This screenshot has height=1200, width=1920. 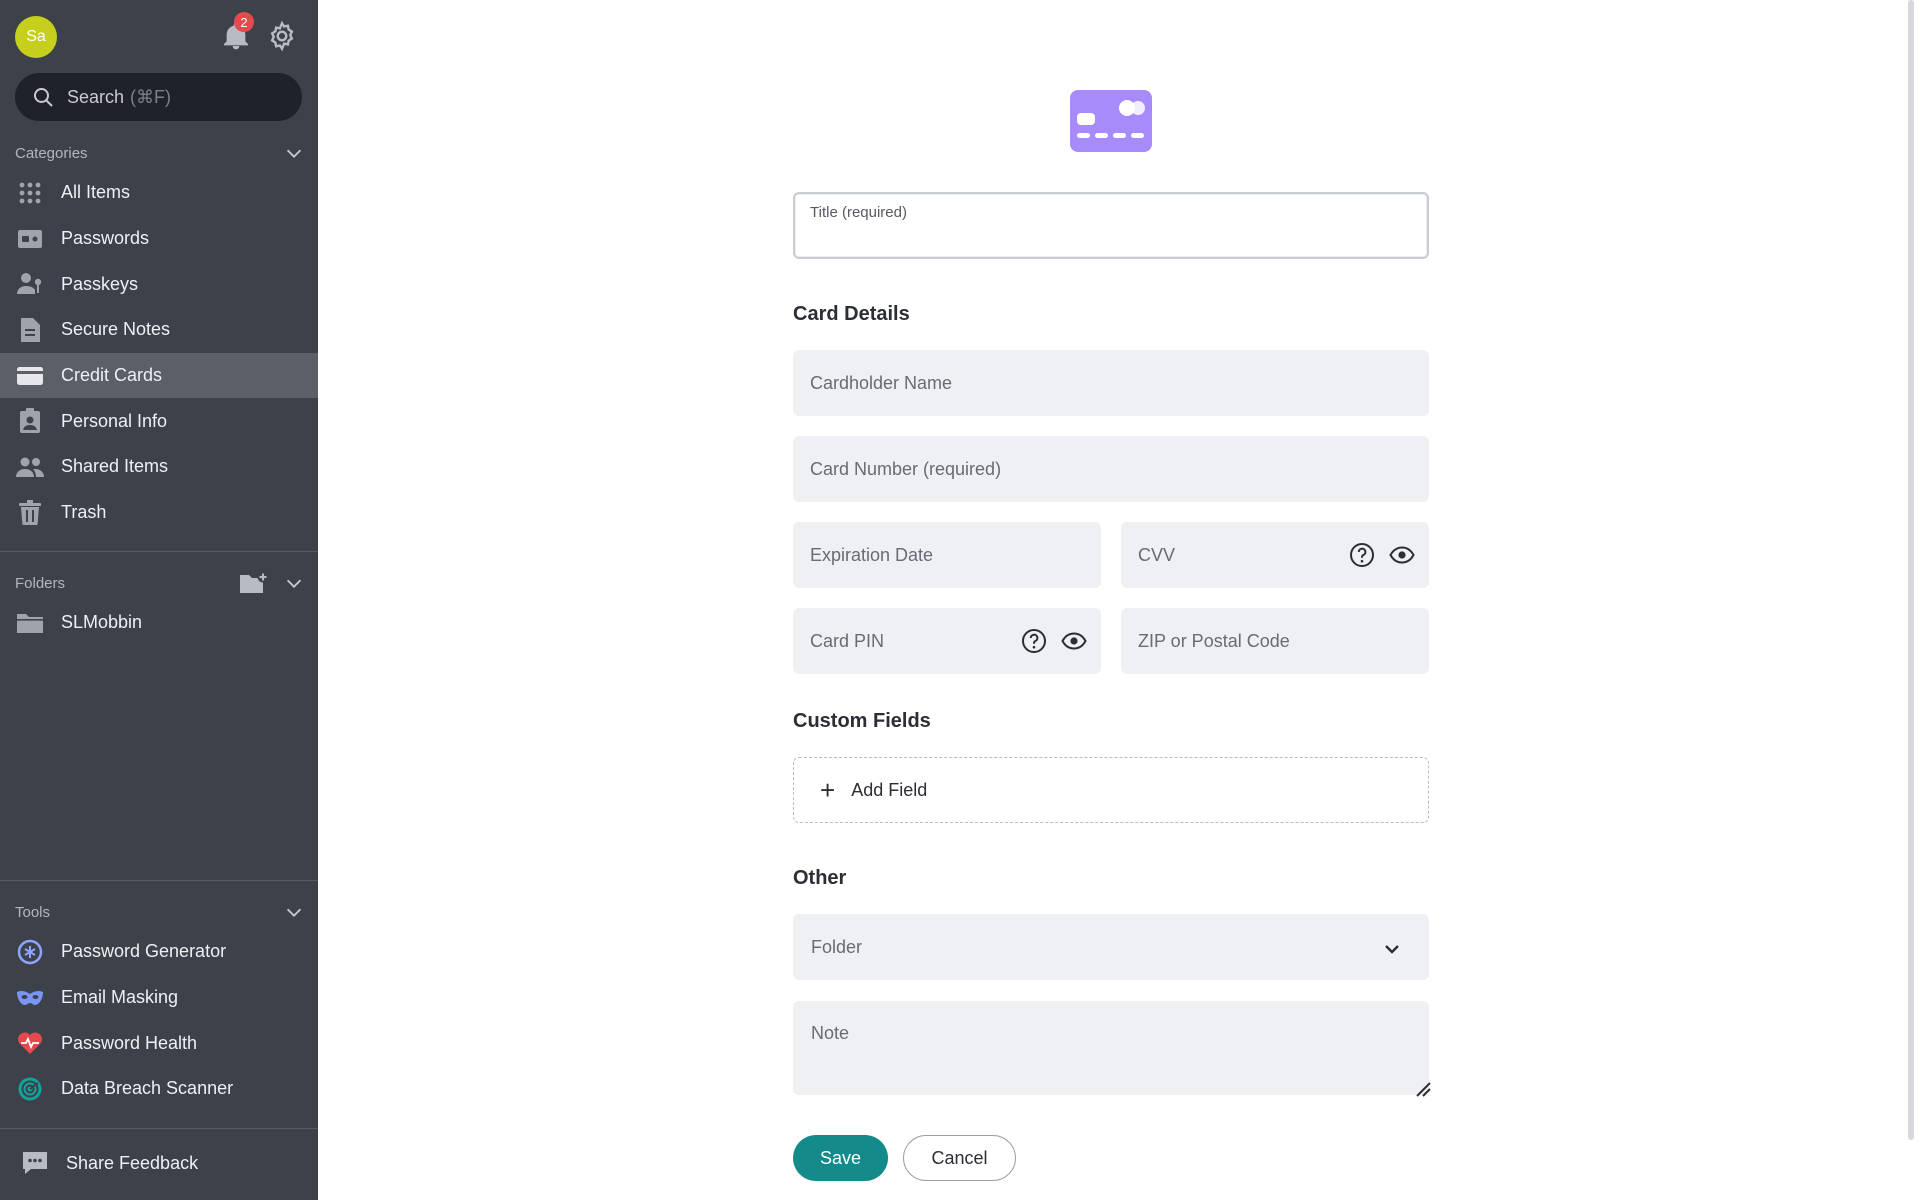 What do you see at coordinates (30, 952) in the screenshot?
I see `password-generator-icon` at bounding box center [30, 952].